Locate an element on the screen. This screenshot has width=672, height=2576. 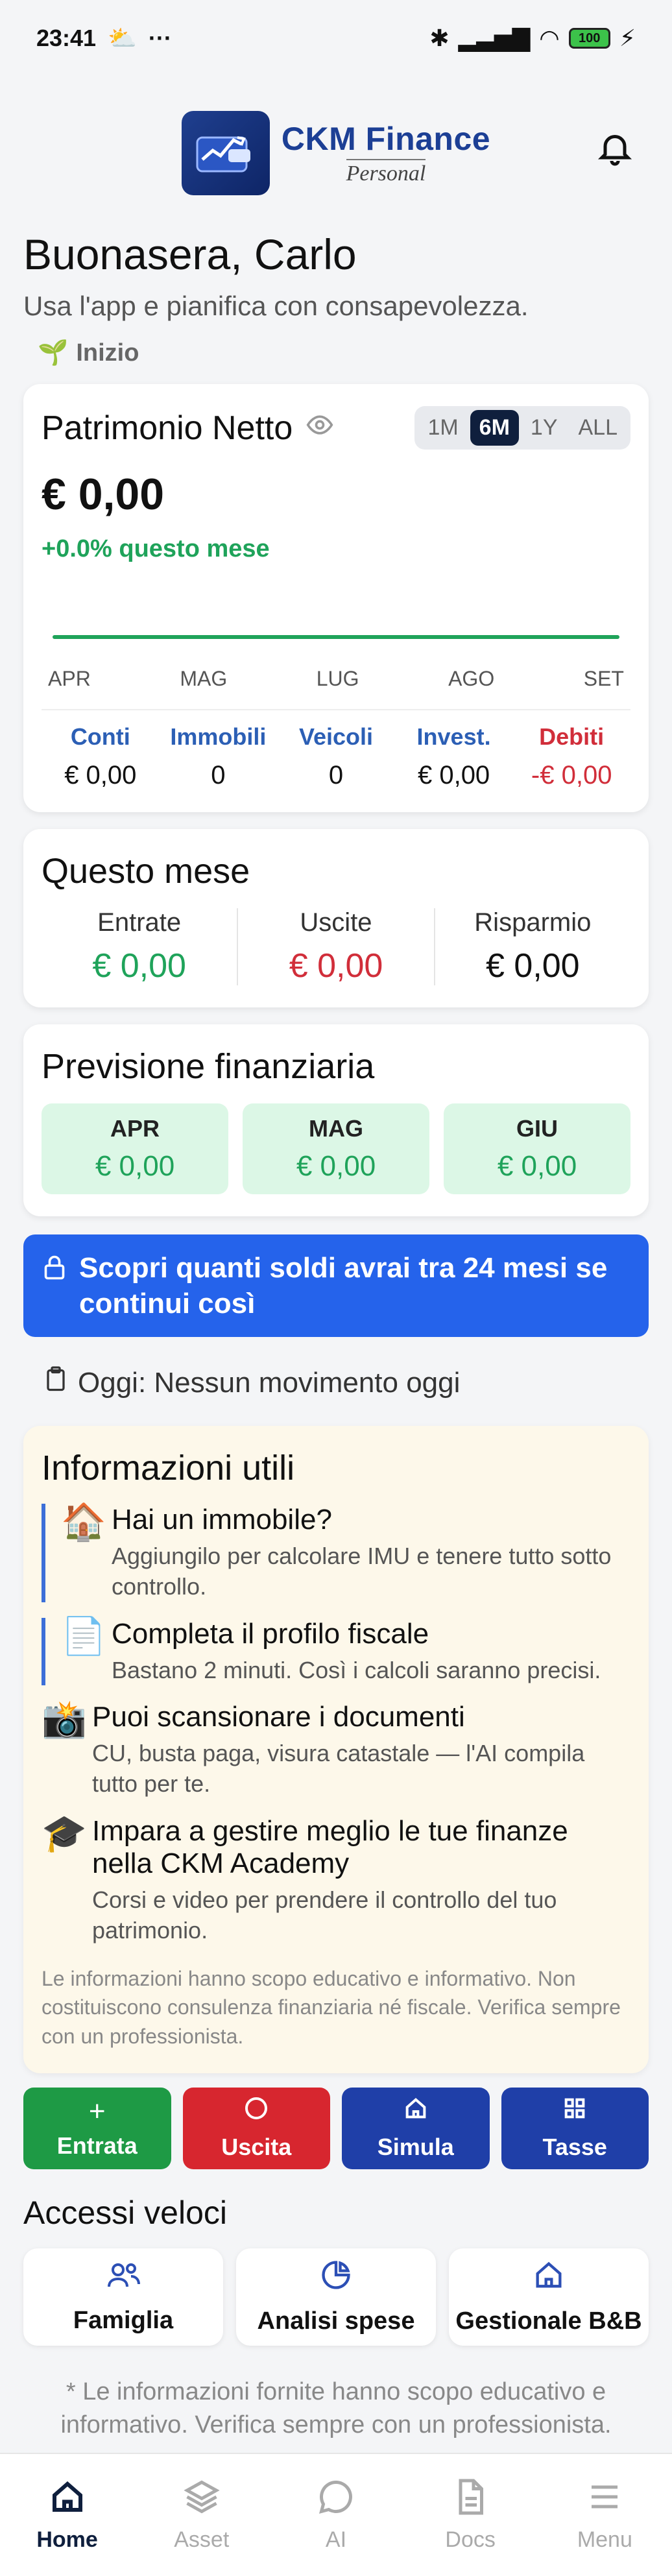
bnb-management-label: Gestionale B&B is located at coordinates (549, 2321).